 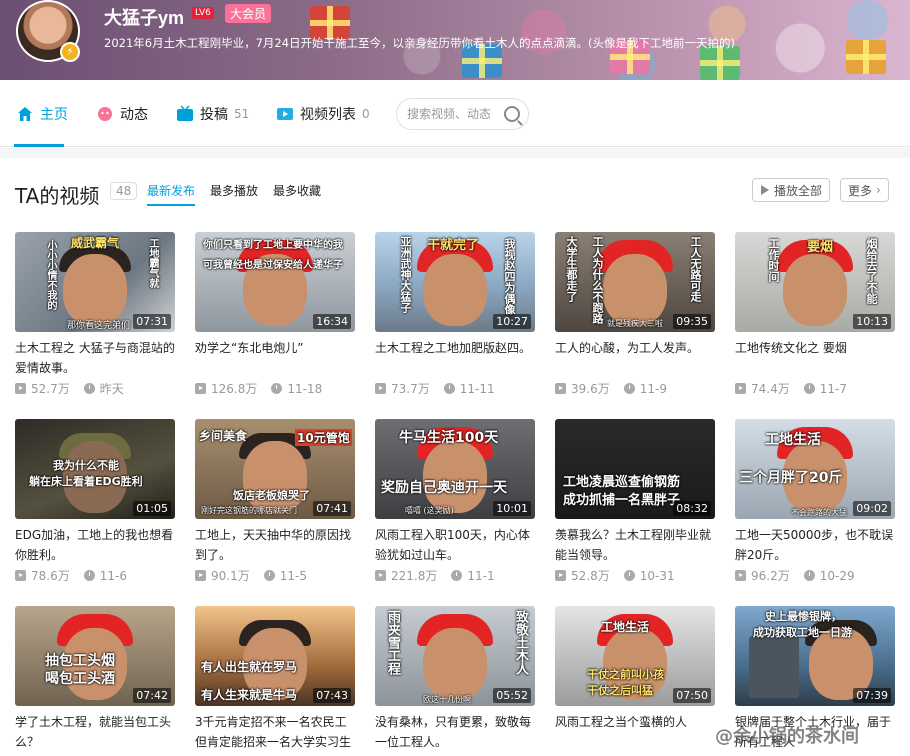 What do you see at coordinates (212, 114) in the screenshot?
I see `tab-posts: 投稿 51` at bounding box center [212, 114].